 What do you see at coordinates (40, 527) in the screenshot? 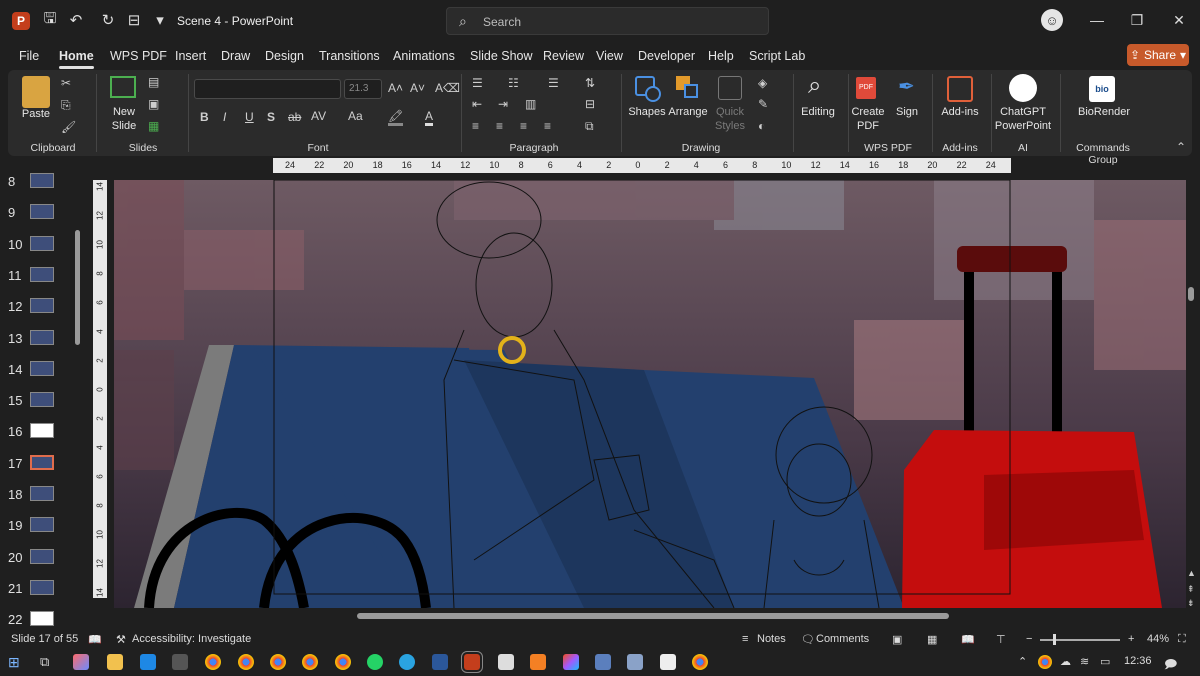
I see `slide-thumbnail-row: 19` at bounding box center [40, 527].